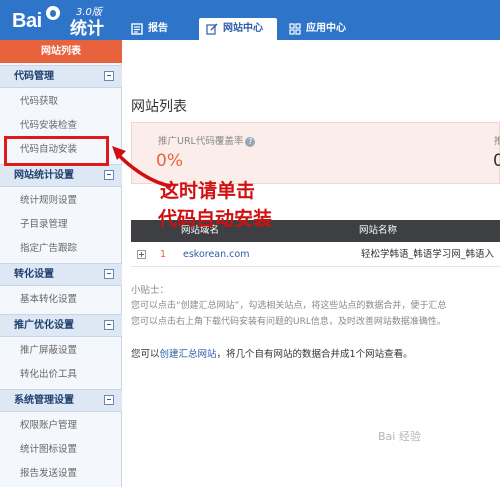 This screenshot has width=500, height=487. I want to click on sidebar-section-label: 网站统计设置, so click(44, 175).